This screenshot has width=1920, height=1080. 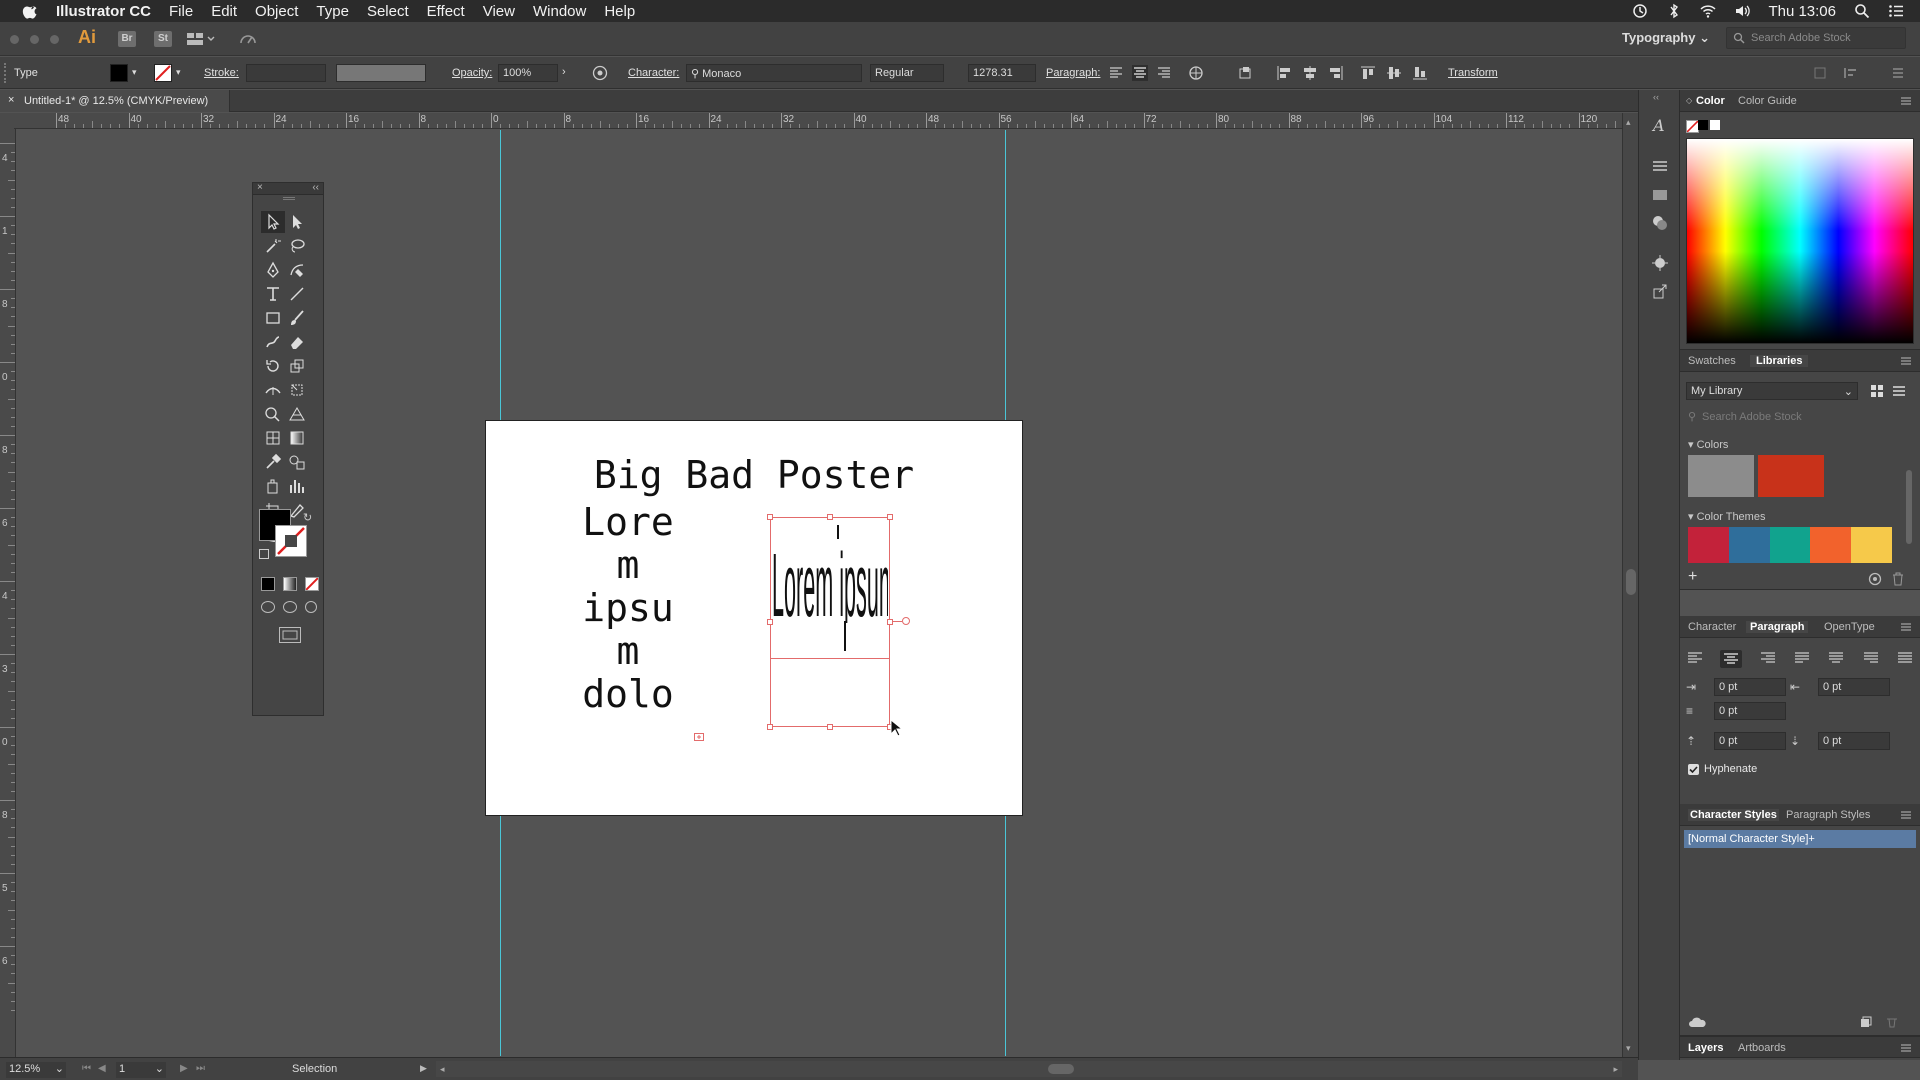 What do you see at coordinates (1628, 122) in the screenshot?
I see `scroll-up-icon: ▴` at bounding box center [1628, 122].